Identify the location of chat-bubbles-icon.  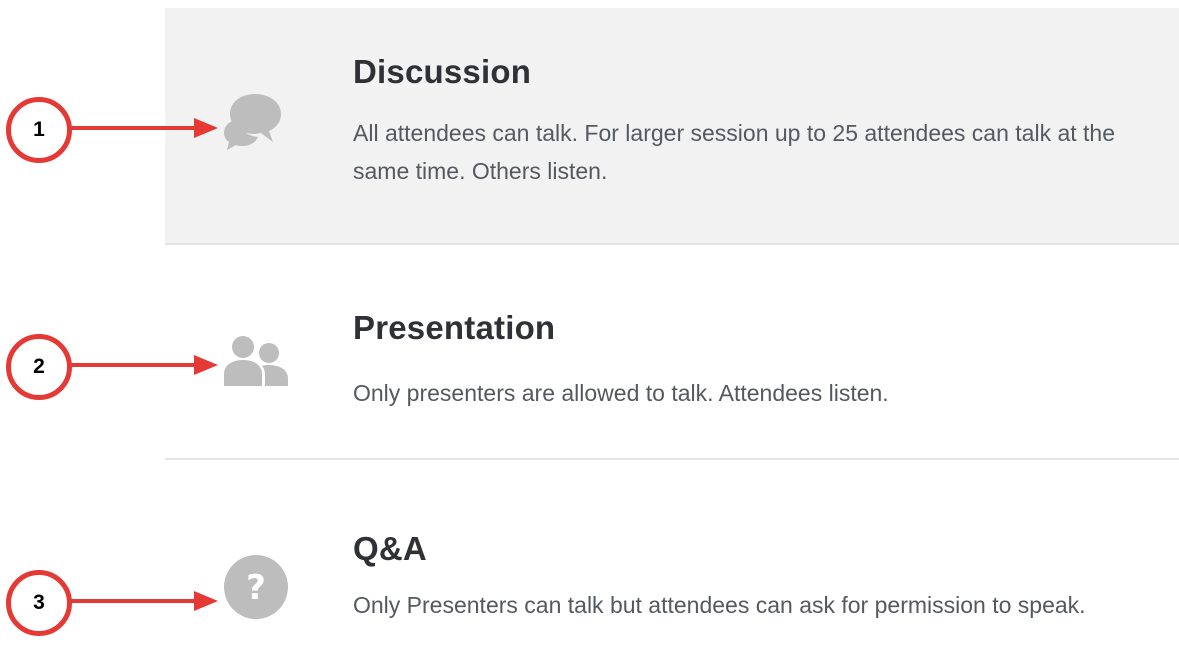
(252, 122).